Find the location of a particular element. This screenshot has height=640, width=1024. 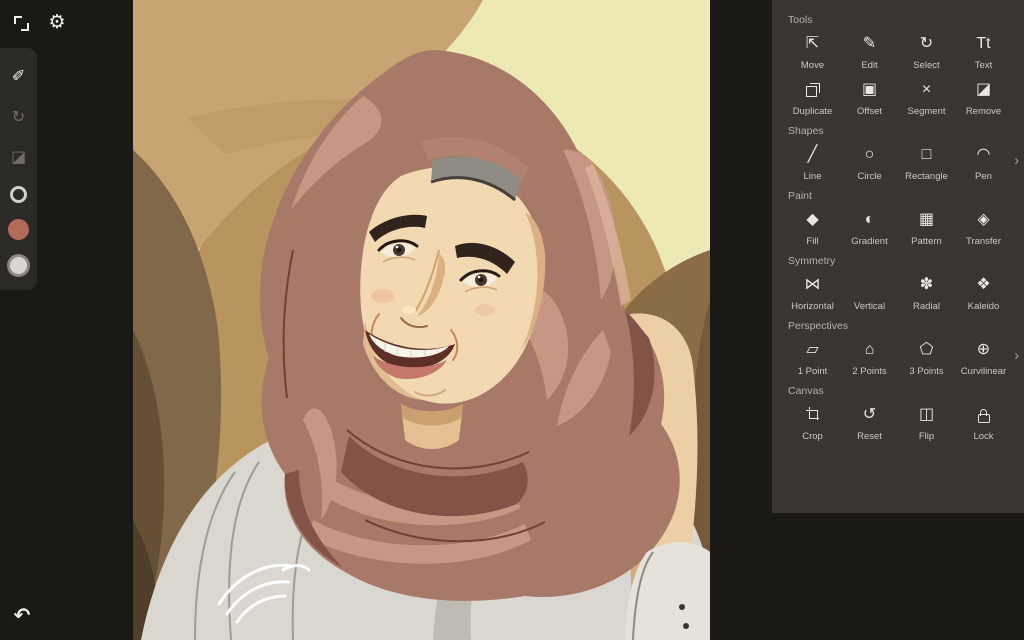

rotate-select-icon: ↻ is located at coordinates (18, 117).